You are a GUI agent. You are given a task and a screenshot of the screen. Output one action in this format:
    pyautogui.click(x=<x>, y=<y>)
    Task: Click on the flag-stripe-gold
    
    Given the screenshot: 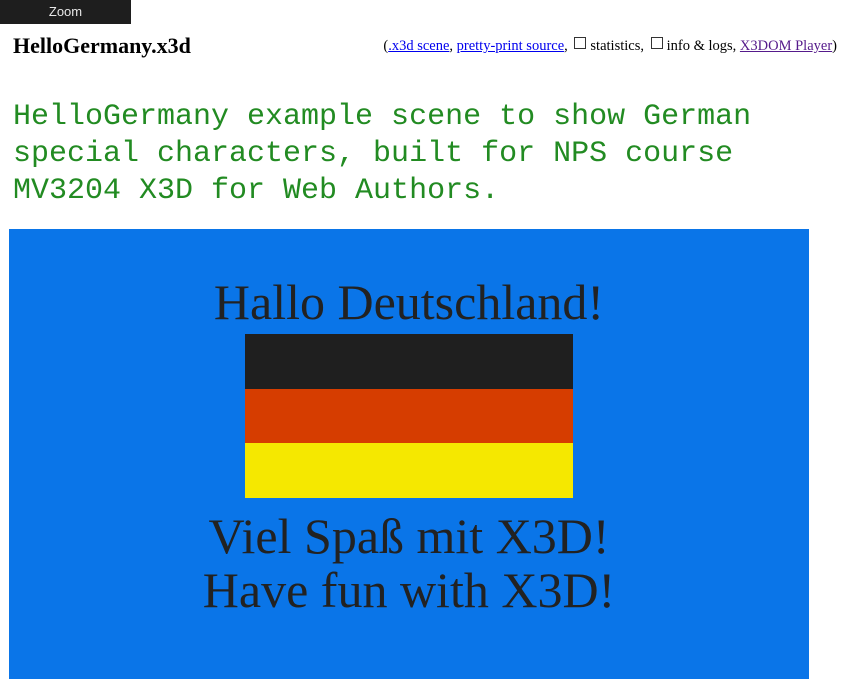 What is the action you would take?
    pyautogui.click(x=409, y=470)
    